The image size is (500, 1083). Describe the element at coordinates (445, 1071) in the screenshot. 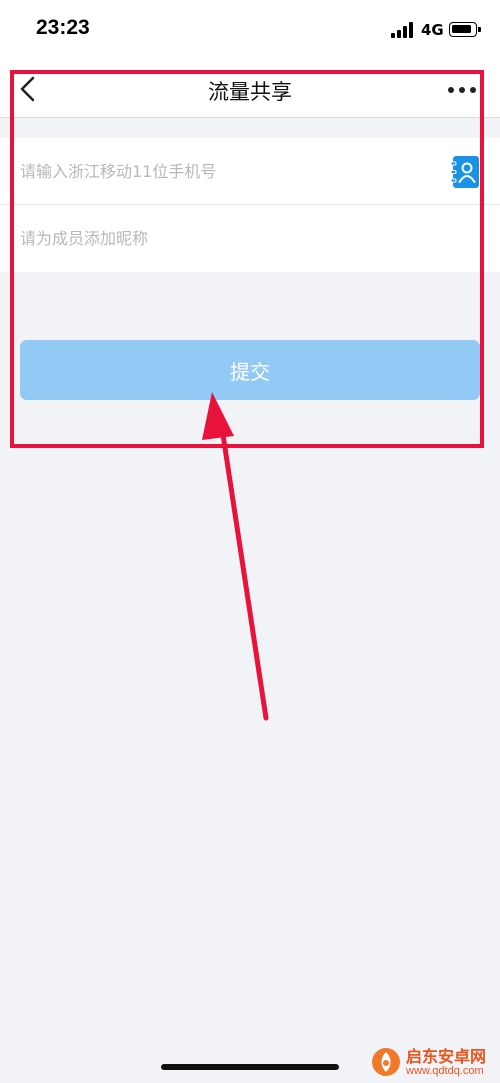

I see `watermark-url: www.qdtdq.com` at that location.